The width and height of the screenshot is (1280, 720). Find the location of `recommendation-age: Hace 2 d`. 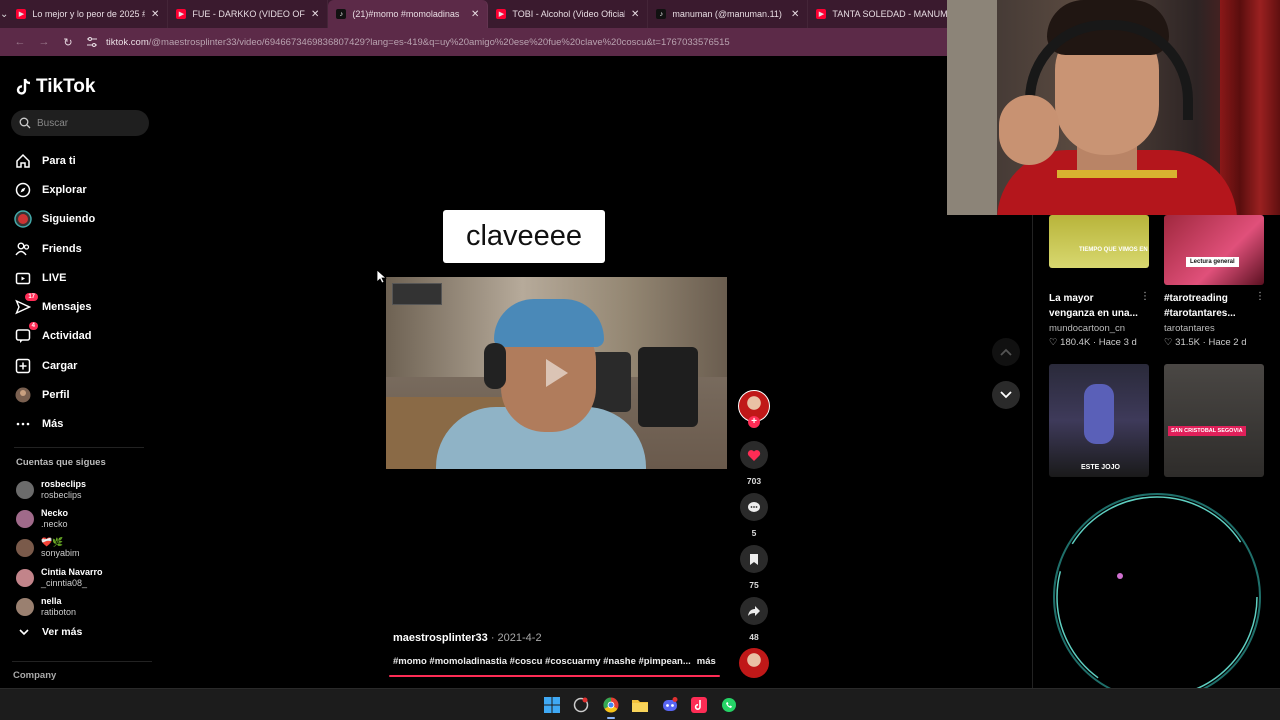

recommendation-age: Hace 2 d is located at coordinates (1227, 342).